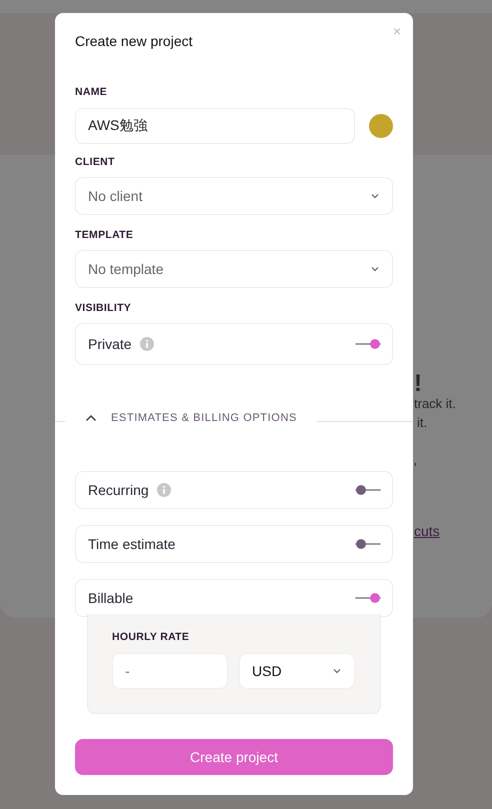  Describe the element at coordinates (118, 490) in the screenshot. I see `option-label: Recurring` at that location.